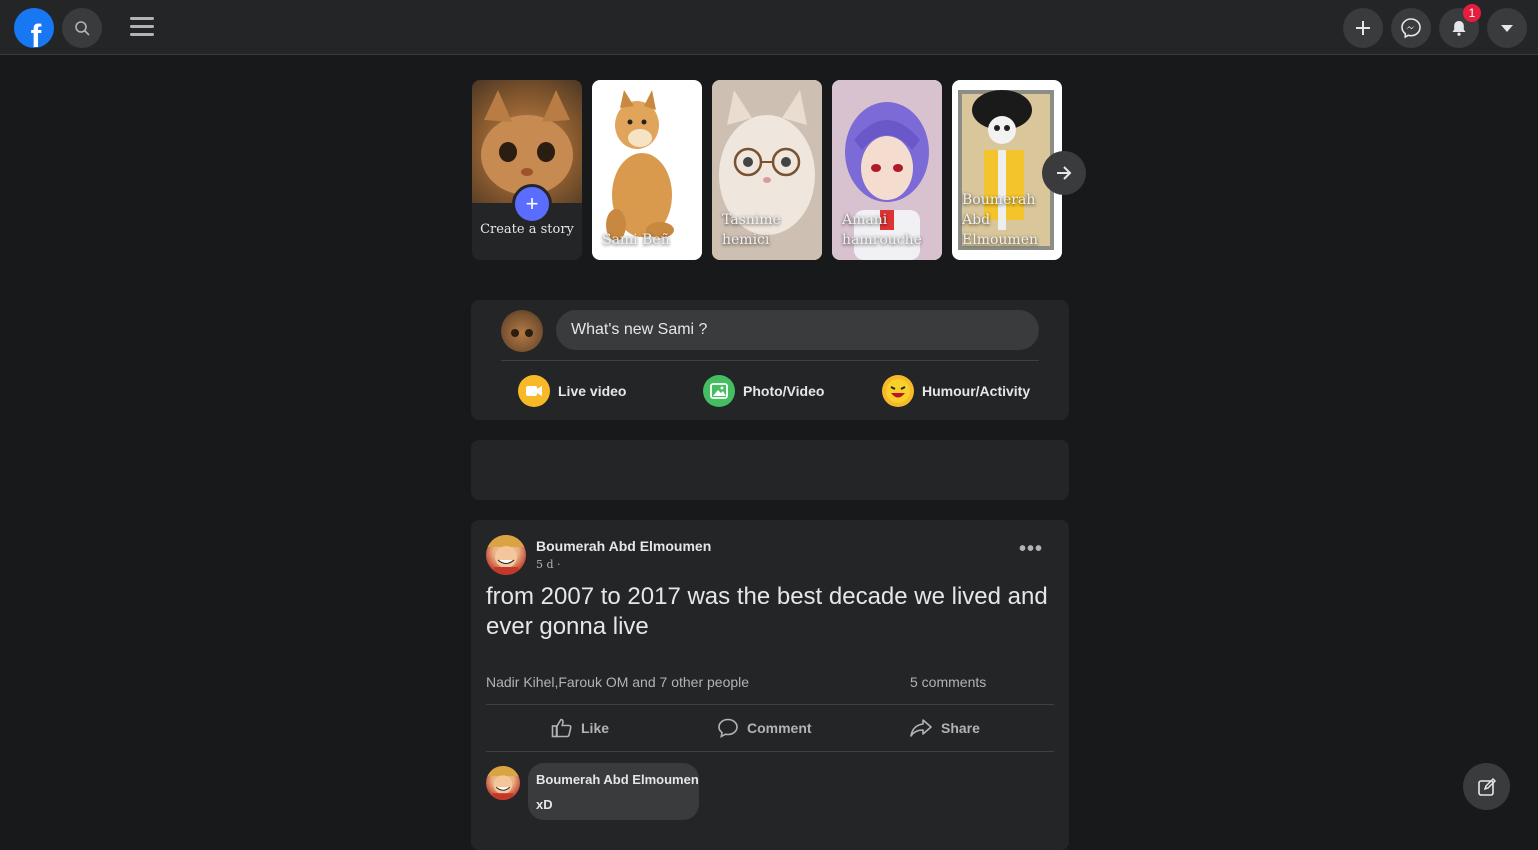 Image resolution: width=1538 pixels, height=850 pixels. What do you see at coordinates (548, 564) in the screenshot?
I see `post-time: 5 d ·` at bounding box center [548, 564].